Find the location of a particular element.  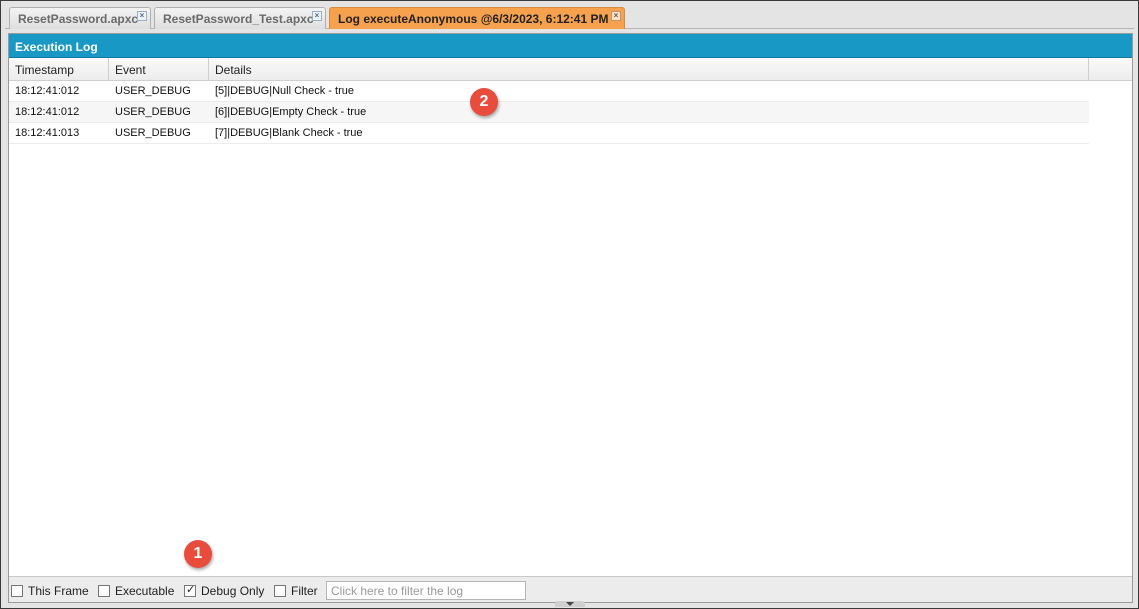

filter-log-input is located at coordinates (426, 590).